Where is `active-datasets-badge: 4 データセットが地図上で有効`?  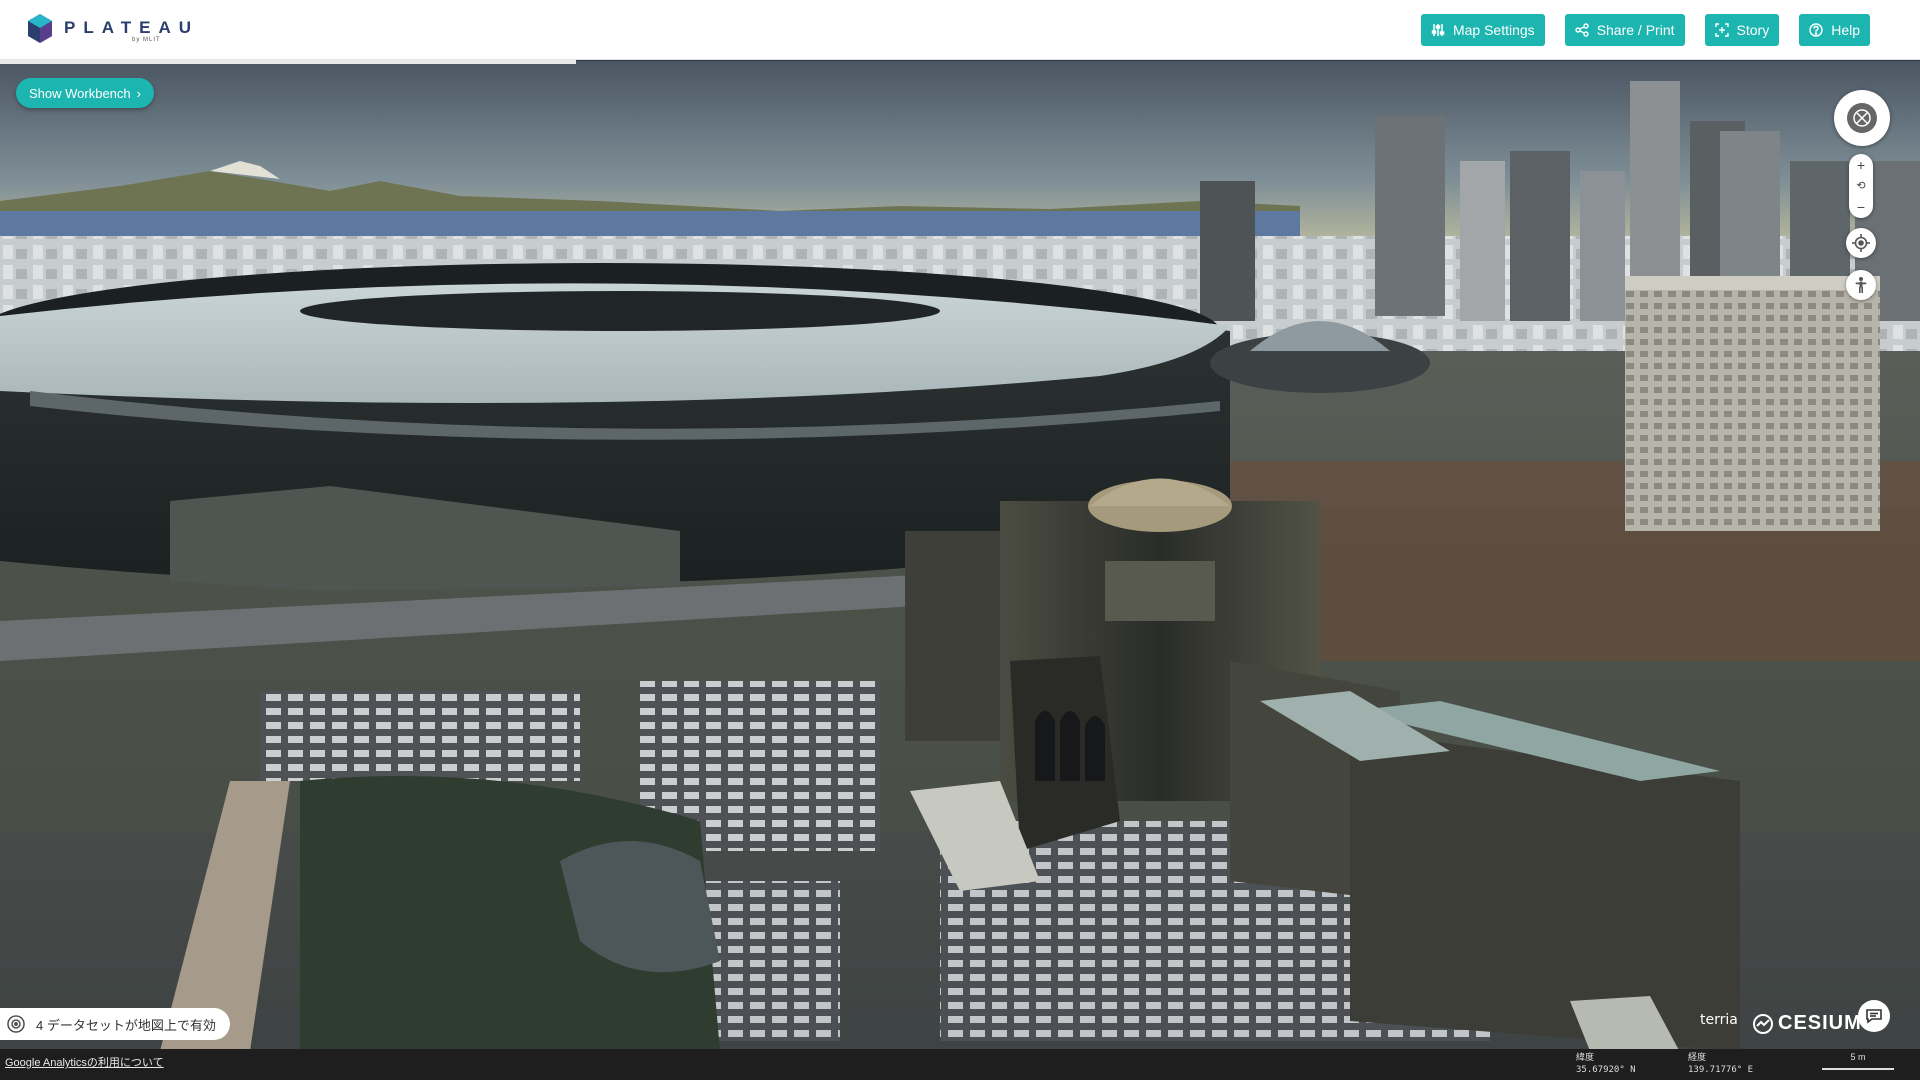 active-datasets-badge: 4 データセットが地図上で有効 is located at coordinates (115, 1024).